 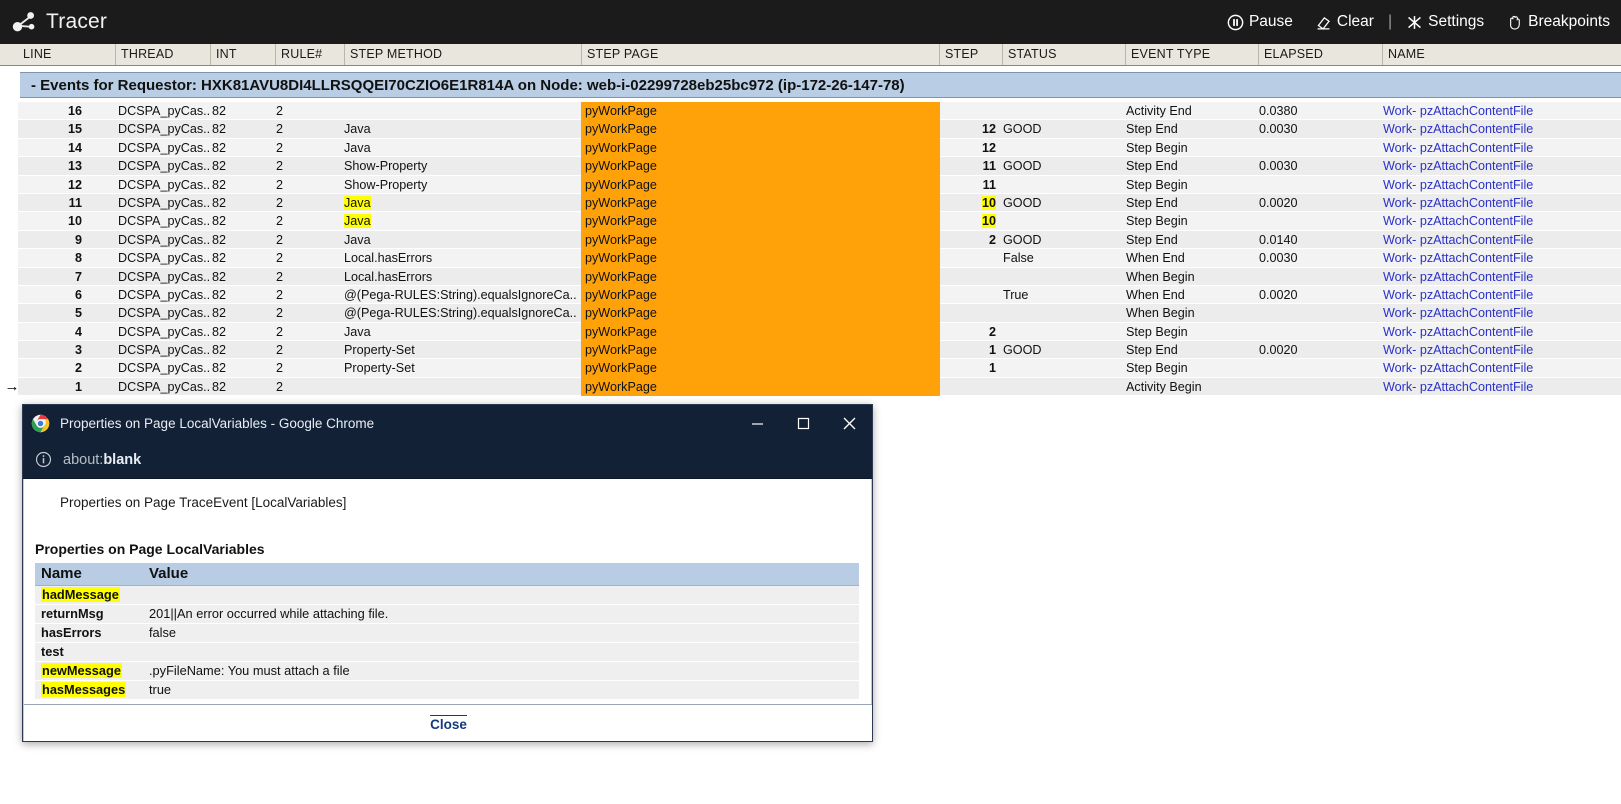 I want to click on column-header-int: INT, so click(x=242, y=54).